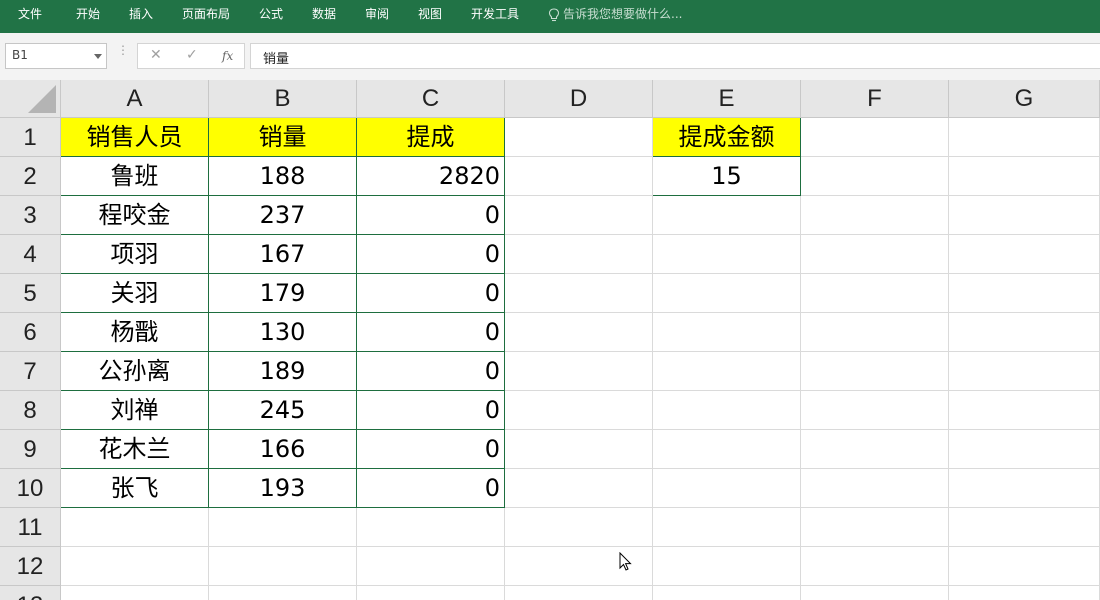 Image resolution: width=1100 pixels, height=600 pixels. I want to click on cell-F7, so click(875, 371).